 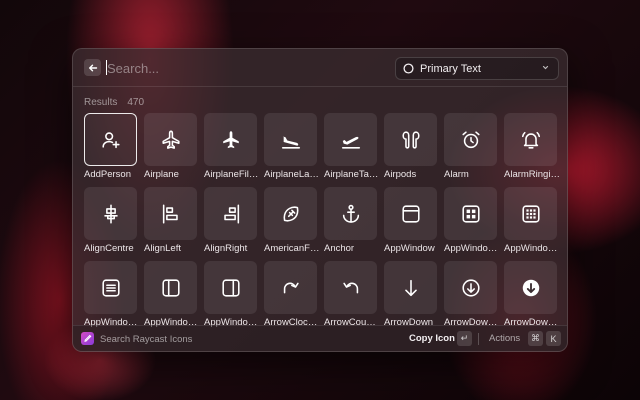 I want to click on arrow-down-circle-icon, so click(x=470, y=287).